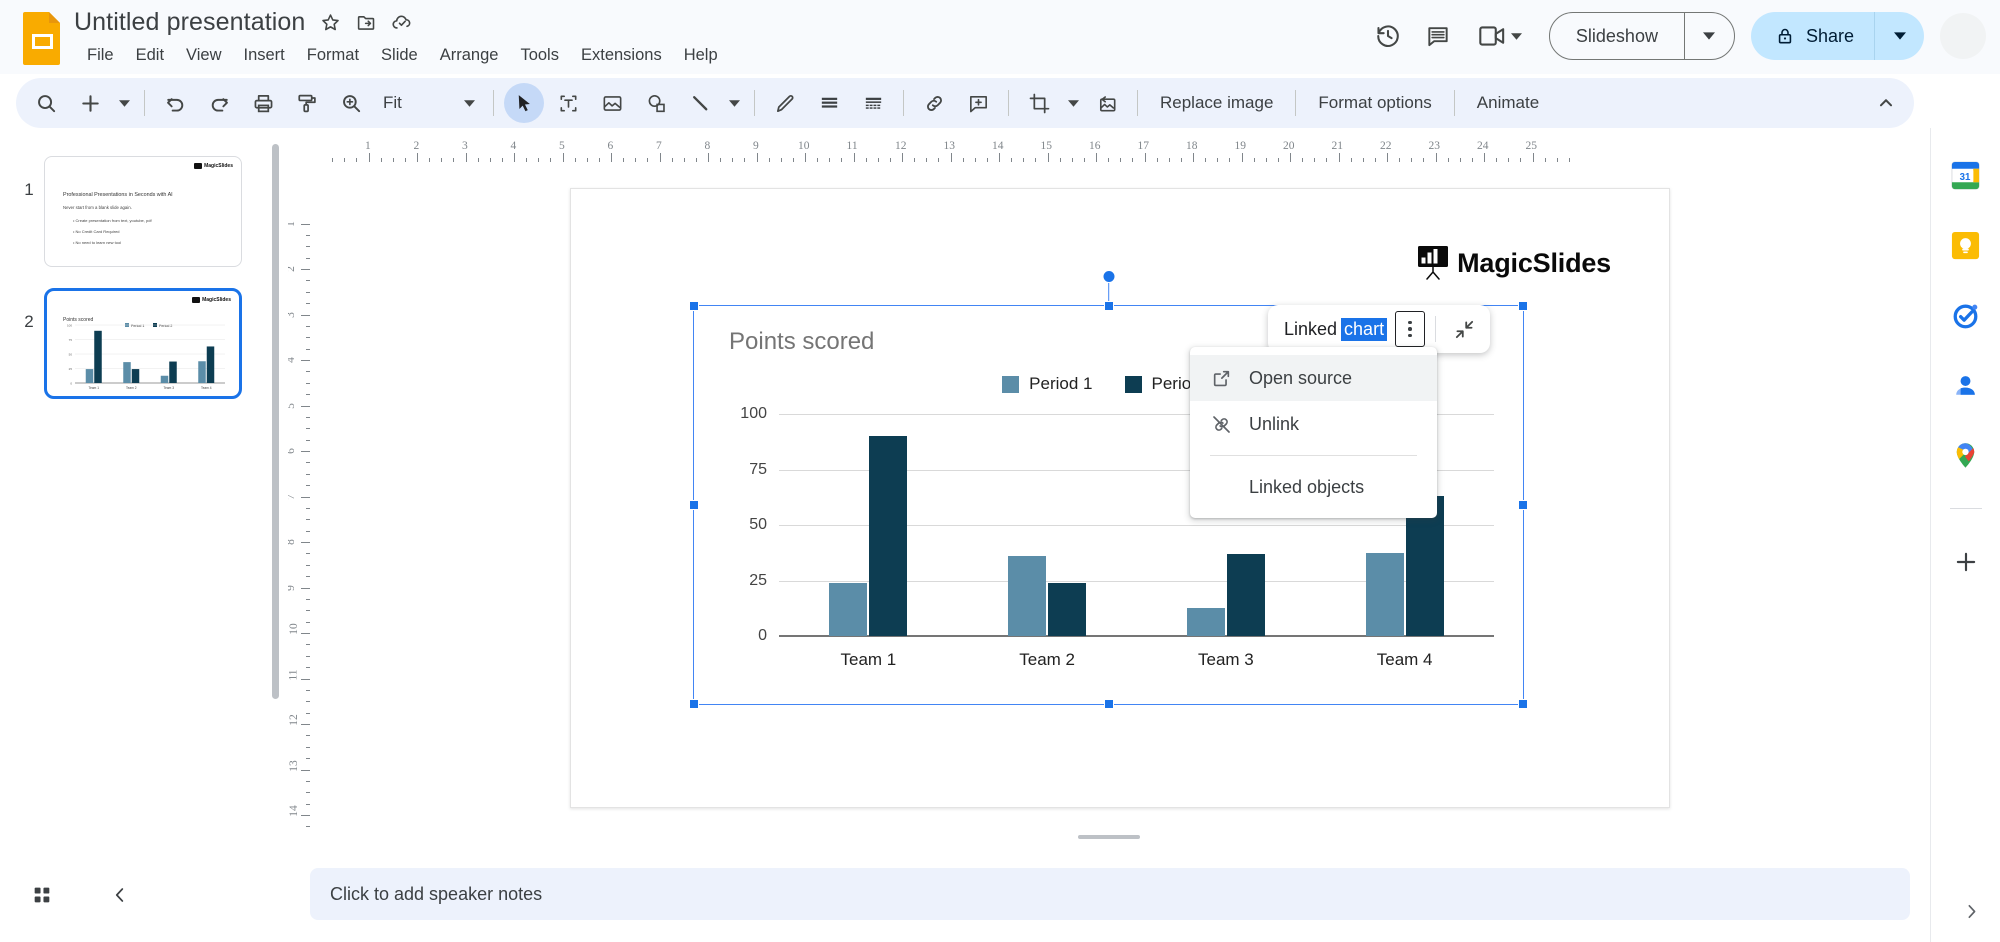 Image resolution: width=2000 pixels, height=942 pixels. I want to click on resize-handle-n, so click(1108, 306).